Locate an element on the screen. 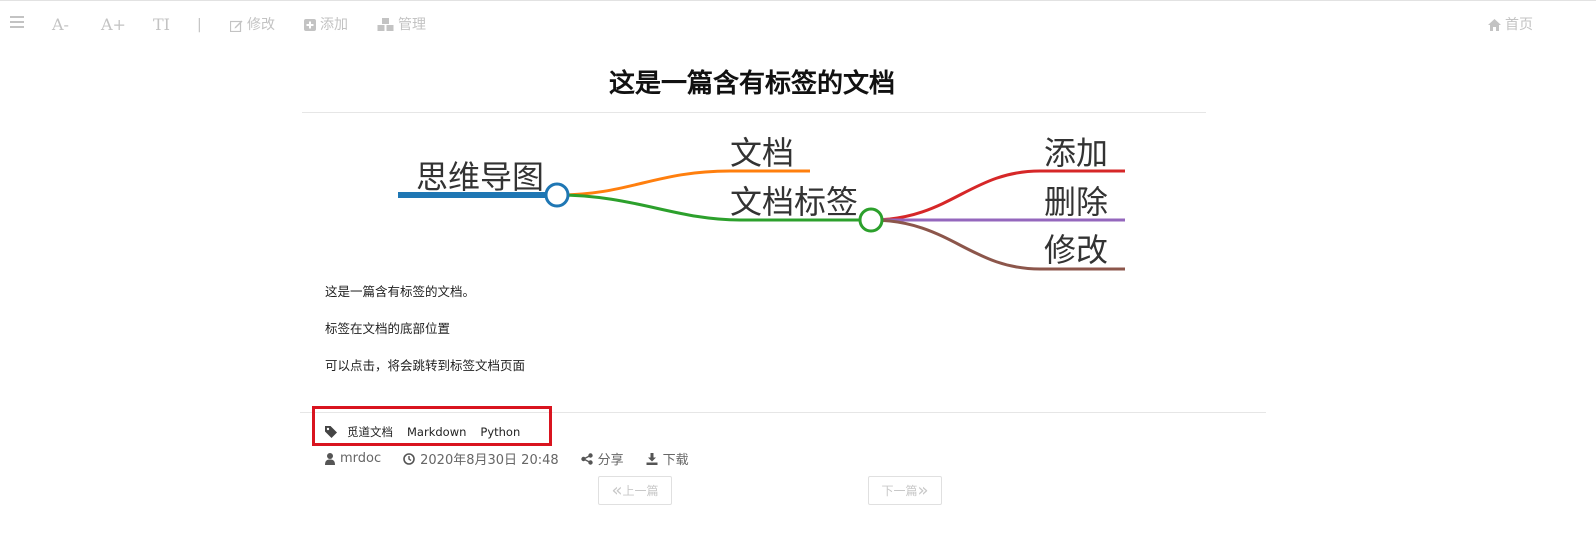 Image resolution: width=1596 pixels, height=535 pixels. datetime-info: 2020年8月30日 20:48 is located at coordinates (481, 458).